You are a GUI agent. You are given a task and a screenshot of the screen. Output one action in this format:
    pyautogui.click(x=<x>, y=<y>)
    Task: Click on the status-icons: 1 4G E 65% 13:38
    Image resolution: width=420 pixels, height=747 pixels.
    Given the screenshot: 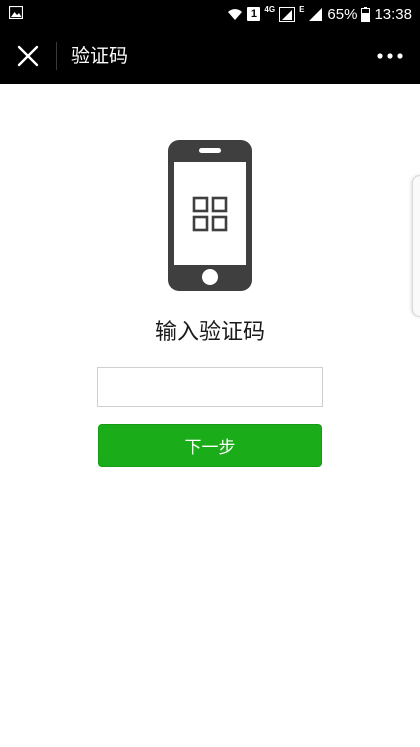 What is the action you would take?
    pyautogui.click(x=319, y=14)
    